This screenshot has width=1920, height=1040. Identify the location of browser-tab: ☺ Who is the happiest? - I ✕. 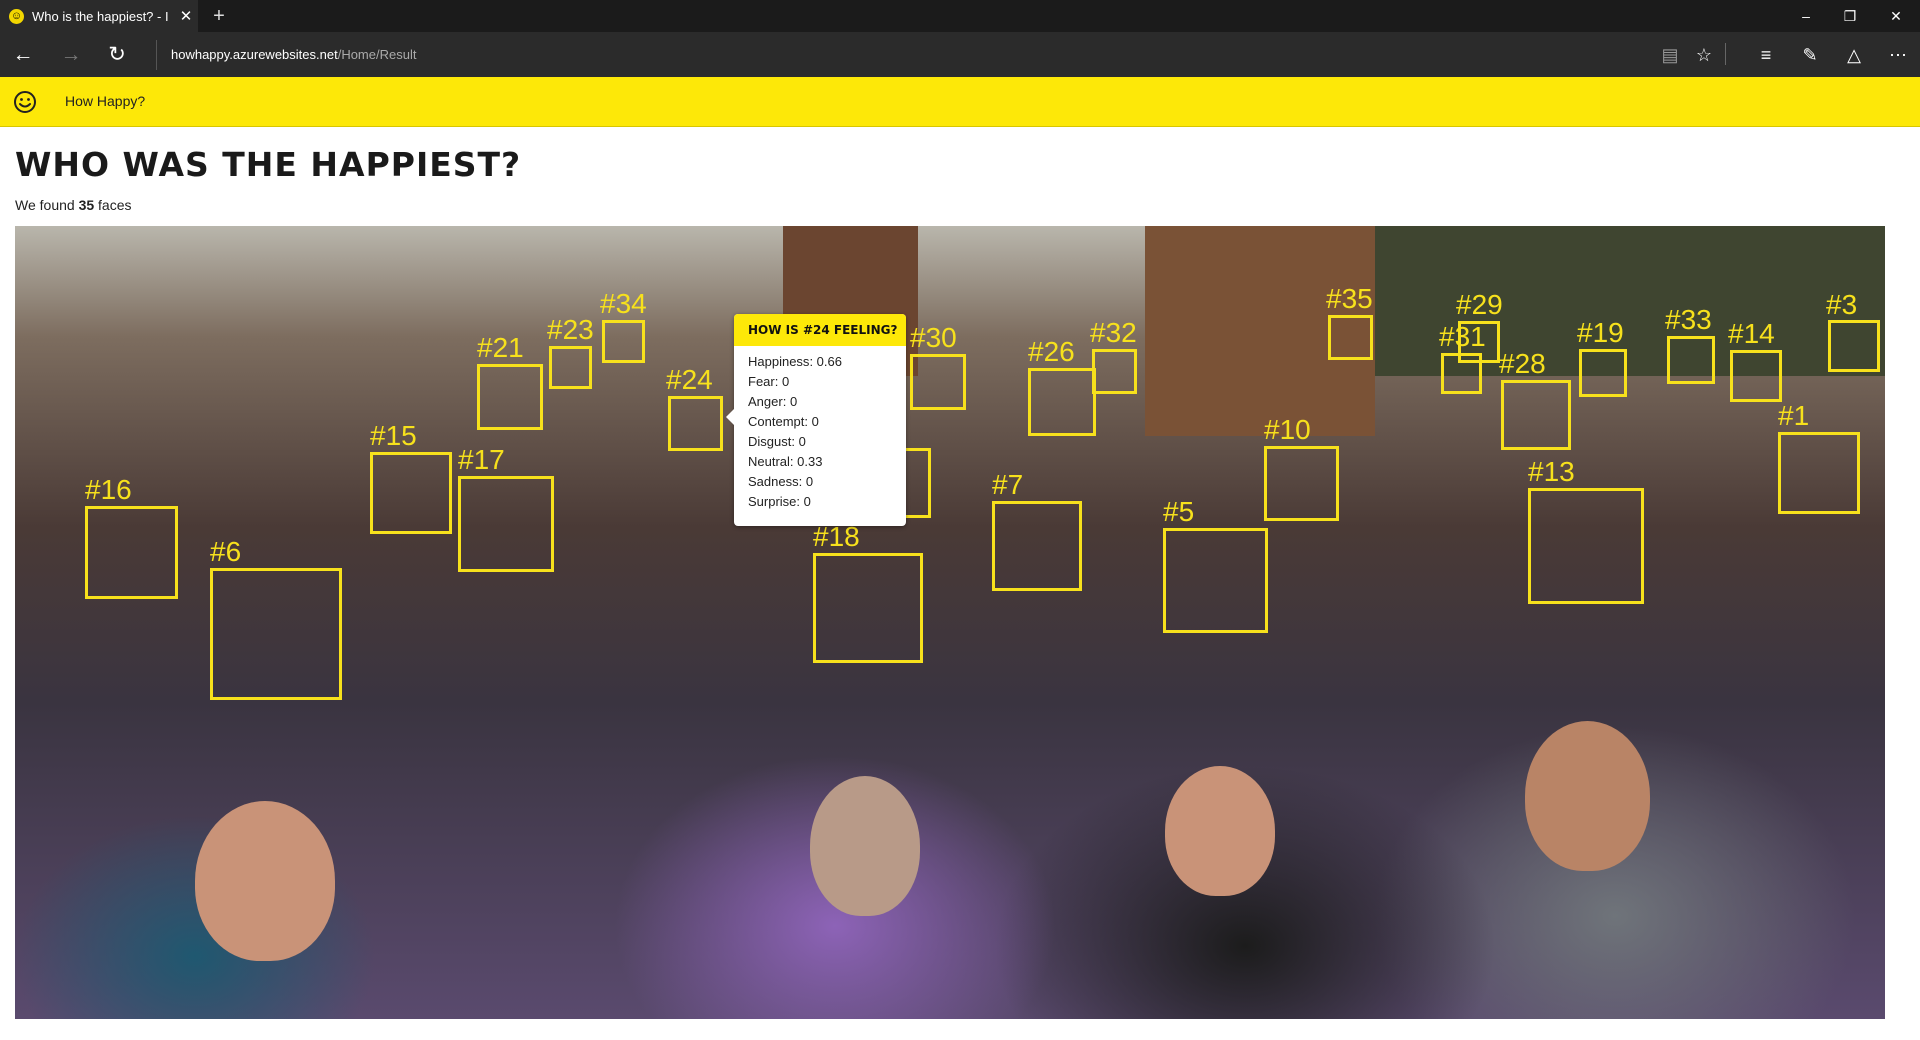
(99, 16).